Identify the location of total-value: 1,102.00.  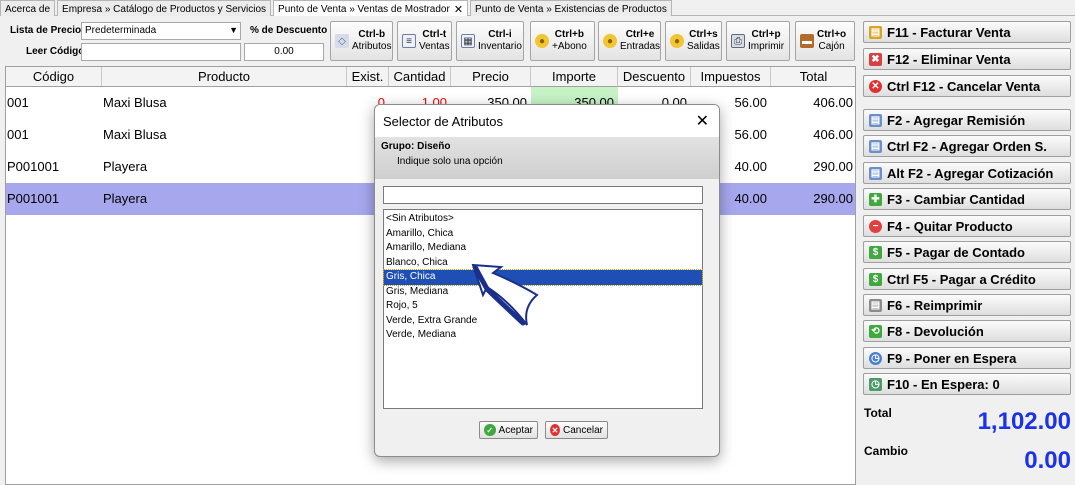
(1024, 421).